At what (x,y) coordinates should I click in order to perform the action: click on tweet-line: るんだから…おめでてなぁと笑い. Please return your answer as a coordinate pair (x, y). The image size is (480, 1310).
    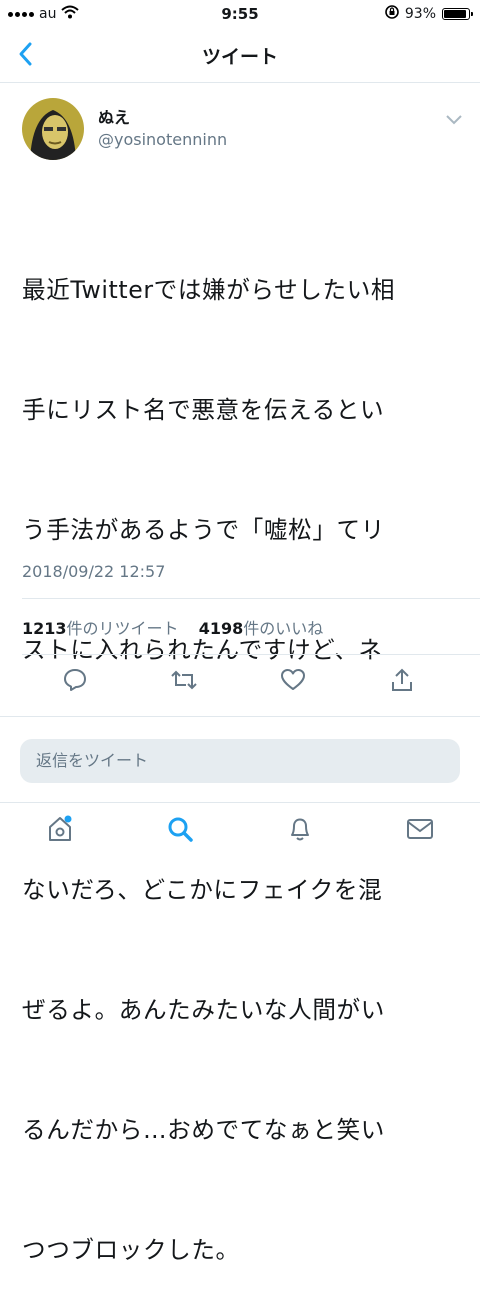
    Looking at the image, I should click on (203, 1130).